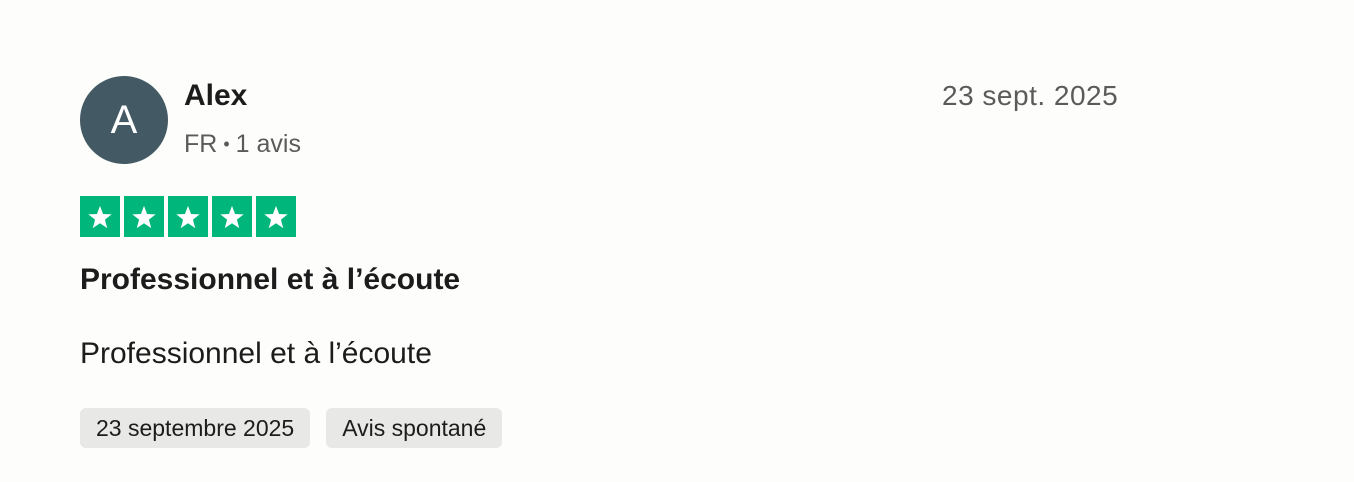 The width and height of the screenshot is (1354, 482). I want to click on tag-experience-date: 23 septembre 2025, so click(195, 428).